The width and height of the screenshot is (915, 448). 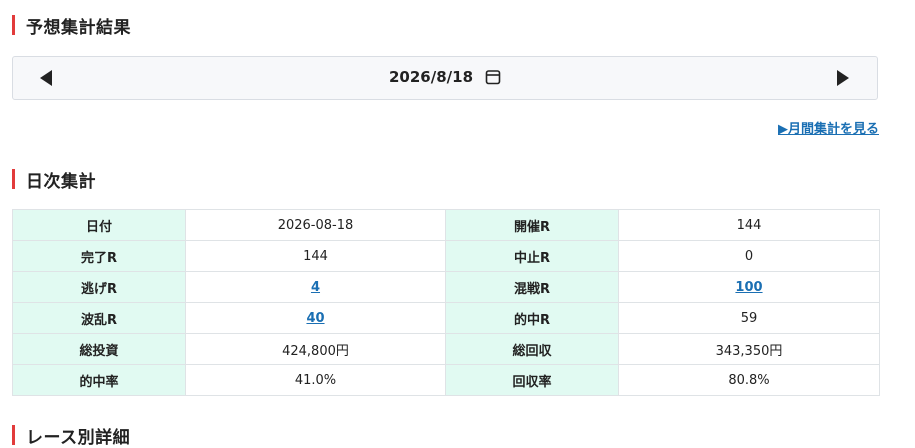 I want to click on current-date: 2026/8/18, so click(x=431, y=77).